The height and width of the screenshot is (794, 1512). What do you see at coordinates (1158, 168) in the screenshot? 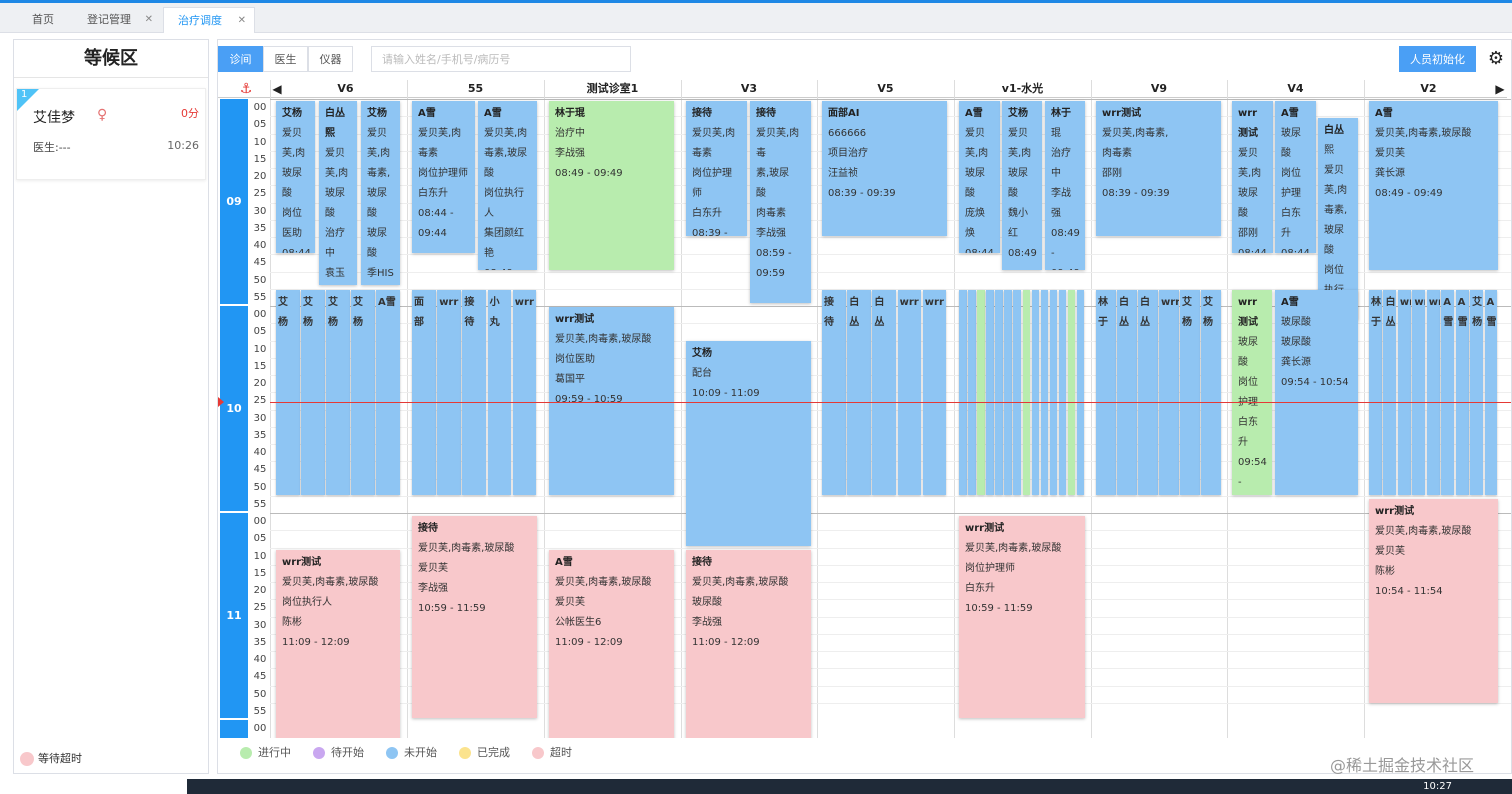
I see `appointment-card: wrr测试 爱贝芙,肉毒素, 肉毒素 邵刚 08:39 - 09:39` at bounding box center [1158, 168].